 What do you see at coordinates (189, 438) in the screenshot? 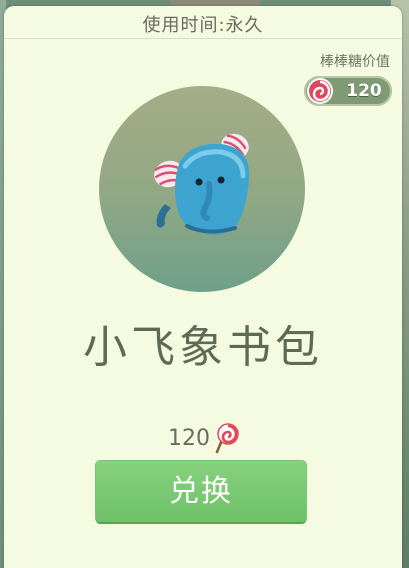
I see `price-amount: 120` at bounding box center [189, 438].